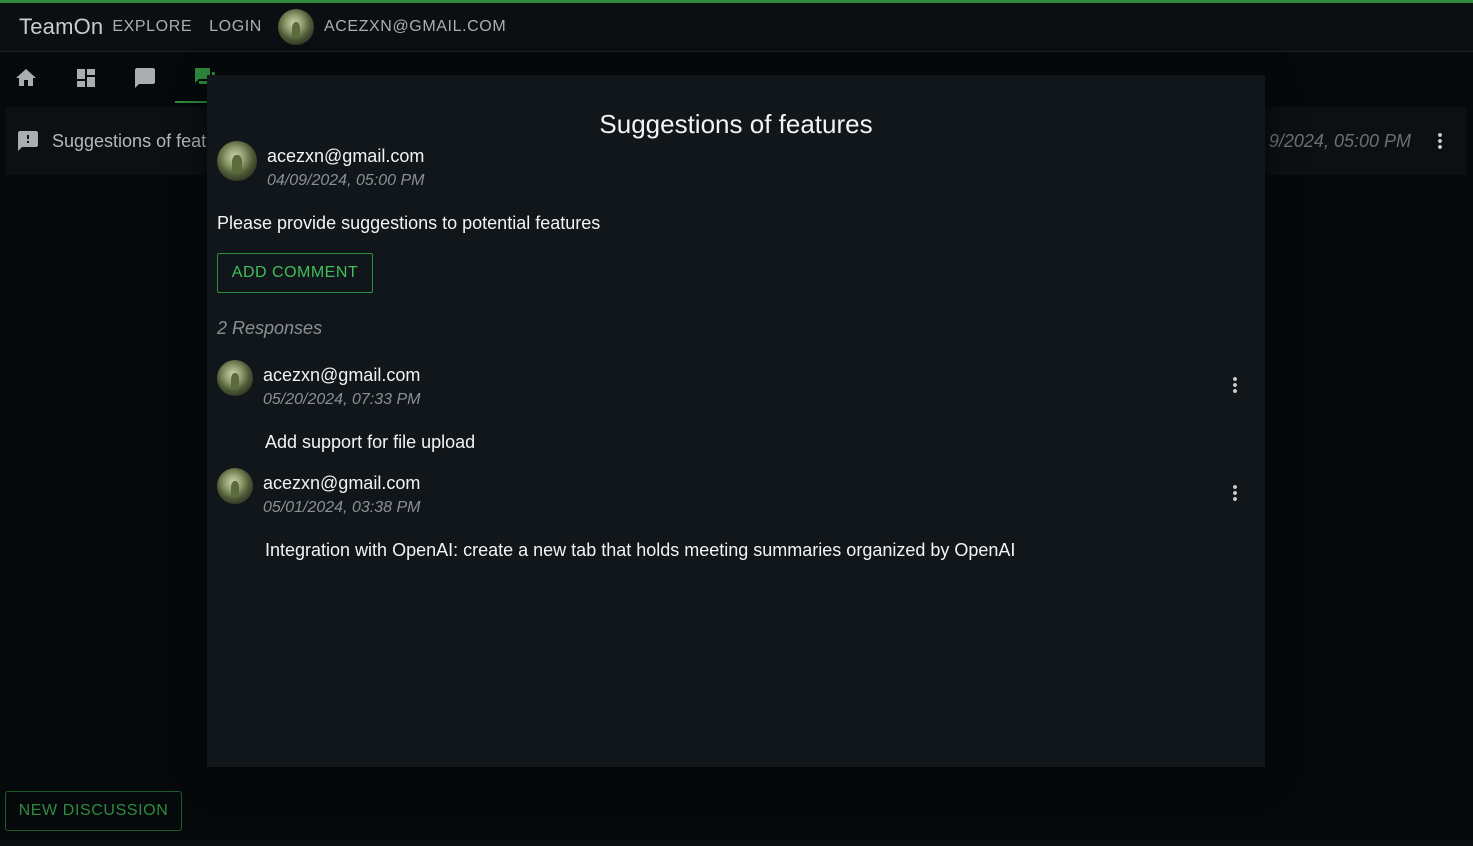 Image resolution: width=1473 pixels, height=846 pixels. What do you see at coordinates (736, 27) in the screenshot?
I see `app-bar: TeamOn EXPLORE LOGIN ACEZXN@GMAIL.COM` at bounding box center [736, 27].